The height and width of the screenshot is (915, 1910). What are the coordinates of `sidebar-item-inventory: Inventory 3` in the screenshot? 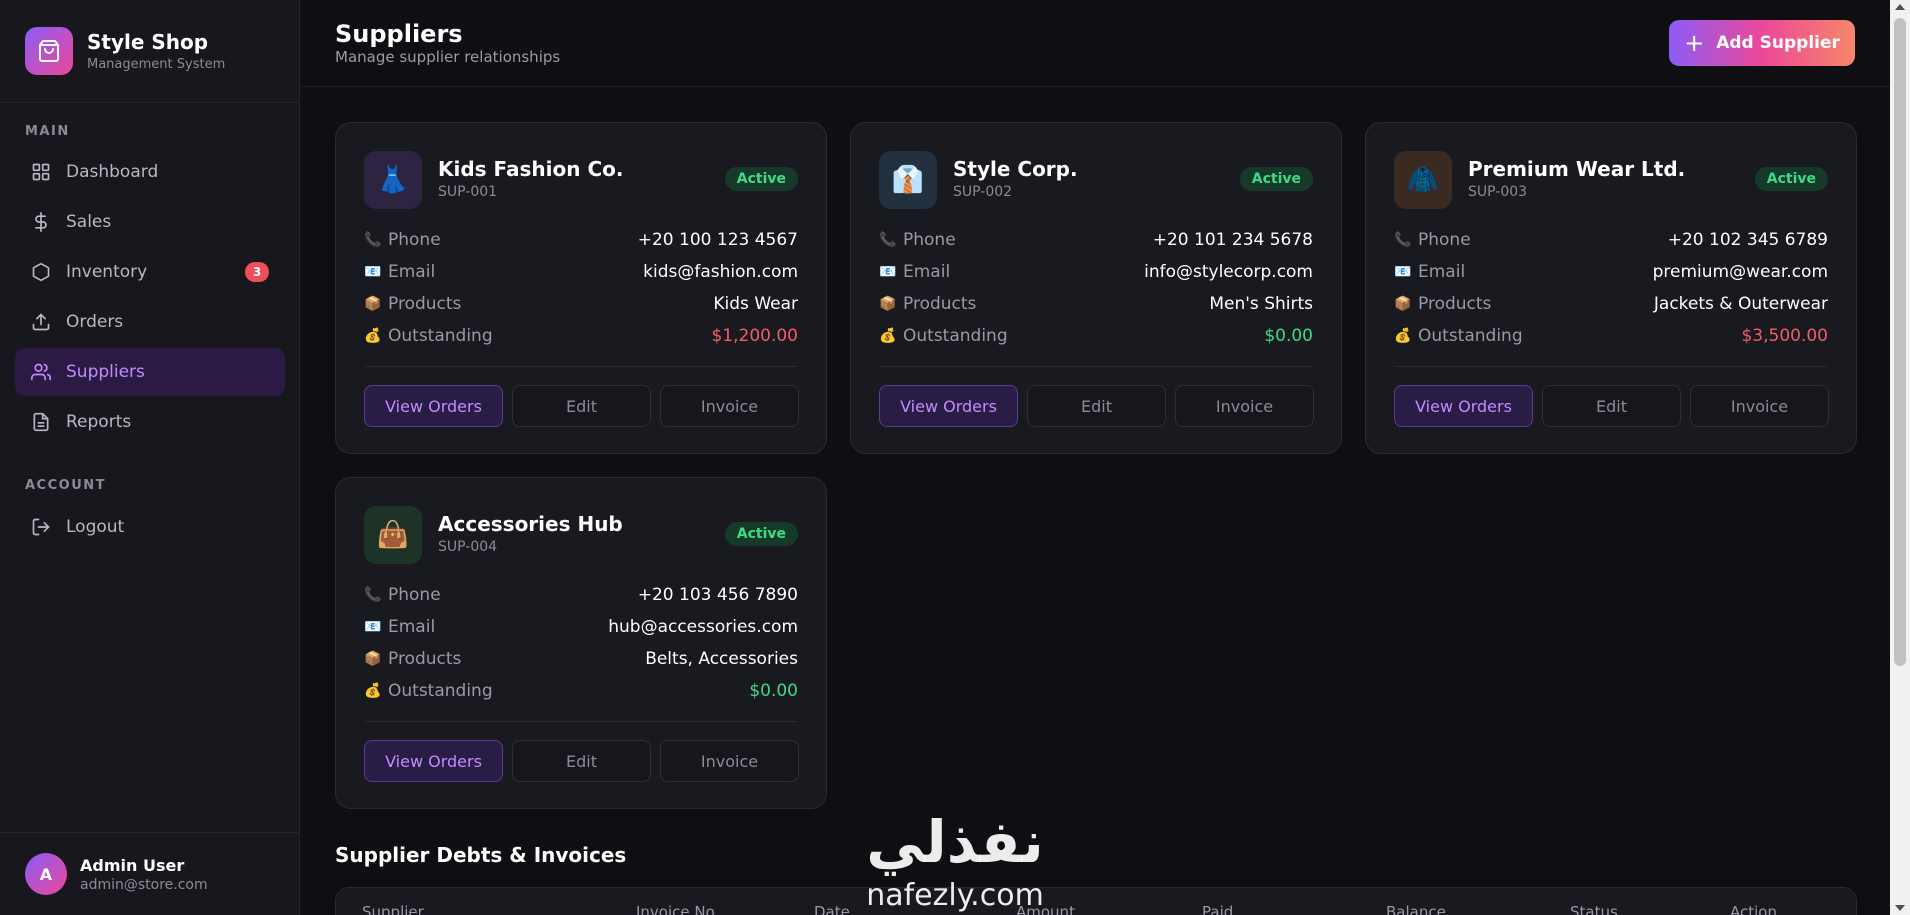 It's located at (150, 272).